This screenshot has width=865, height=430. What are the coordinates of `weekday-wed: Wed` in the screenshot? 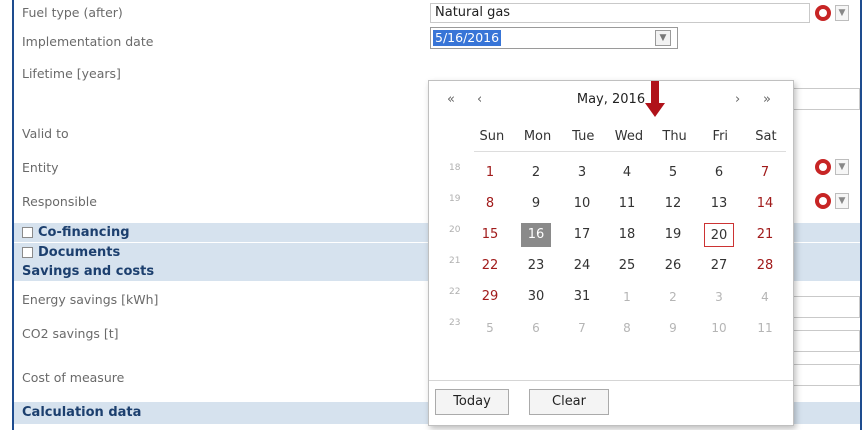 It's located at (629, 136).